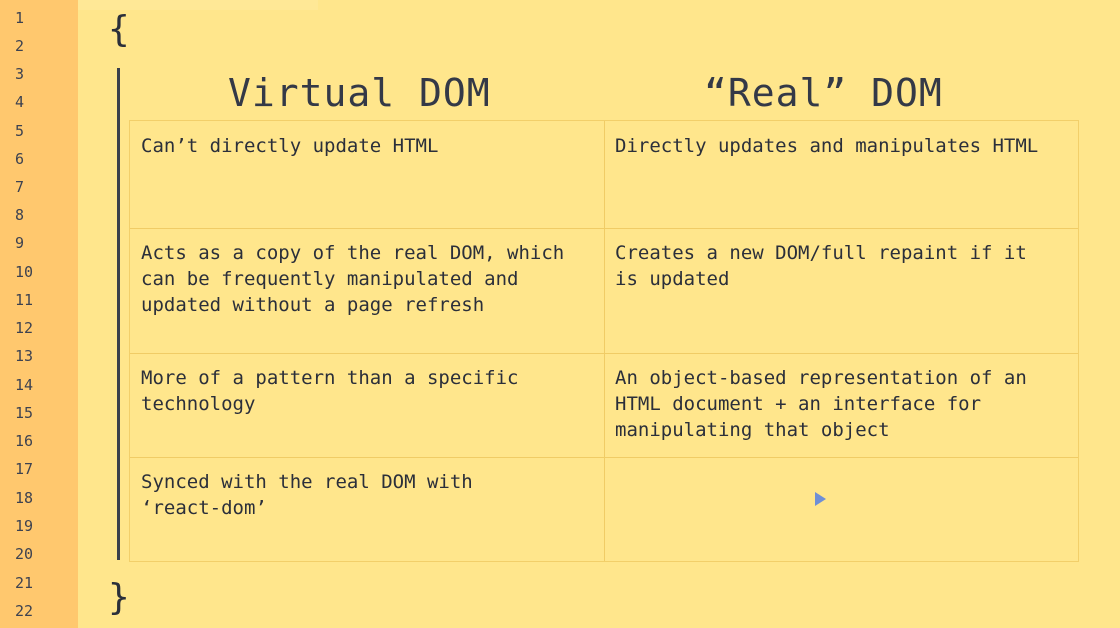 The height and width of the screenshot is (628, 1120). What do you see at coordinates (820, 499) in the screenshot?
I see `mouse-pointer-icon` at bounding box center [820, 499].